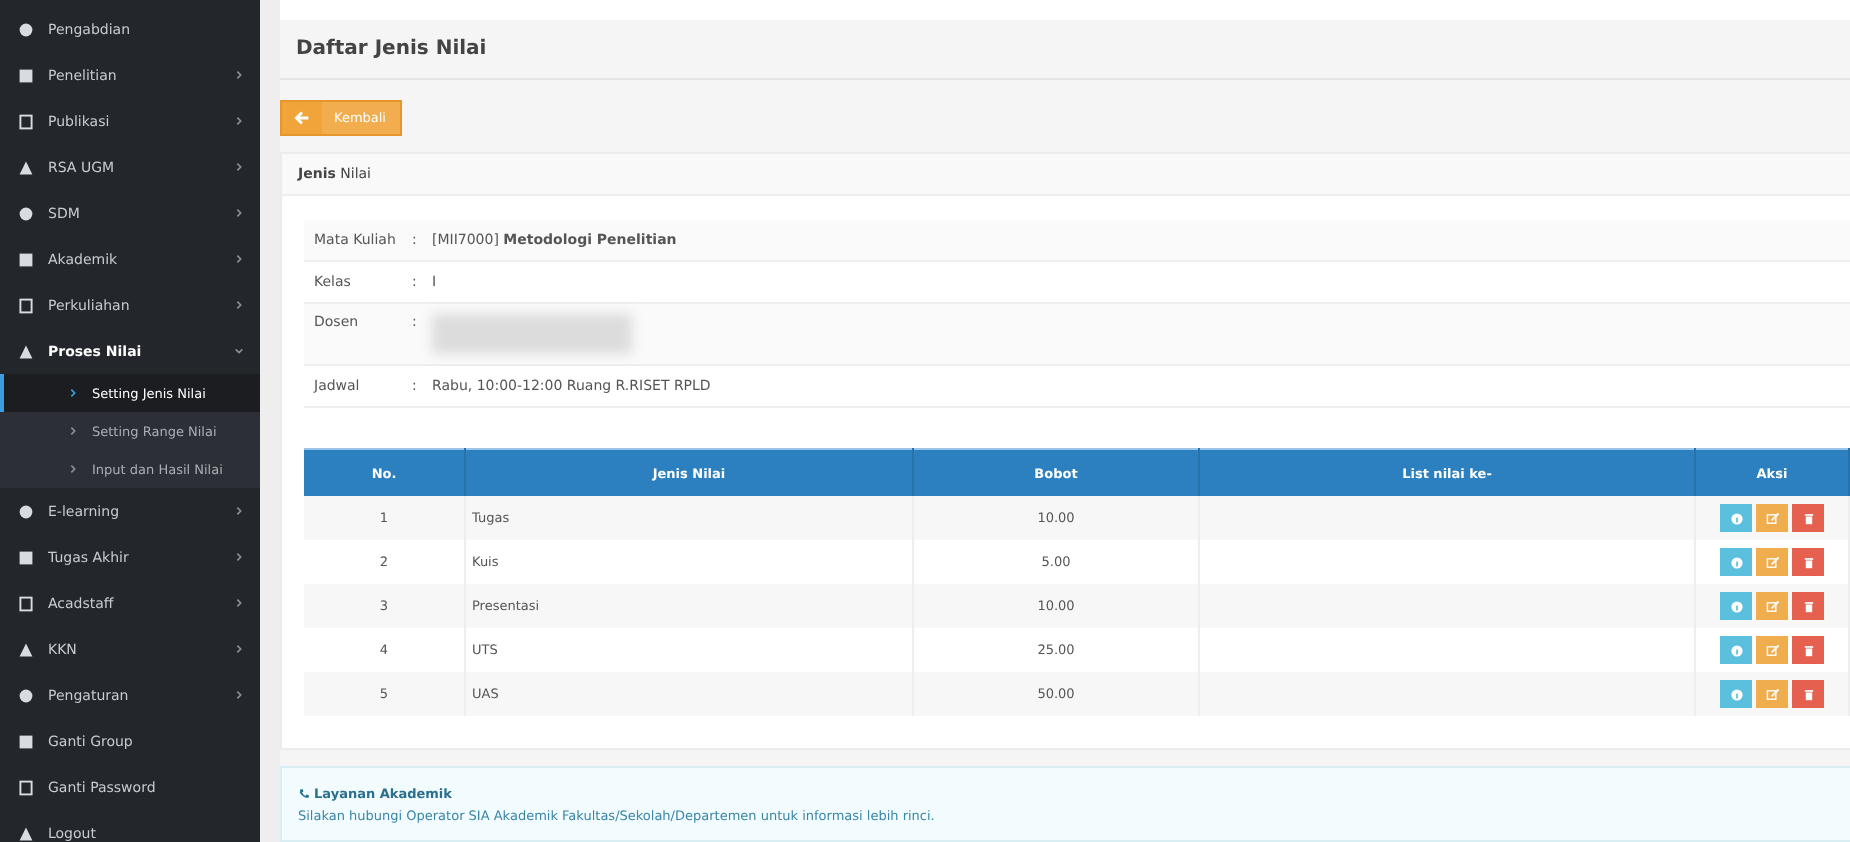  I want to click on phone-icon, so click(304, 794).